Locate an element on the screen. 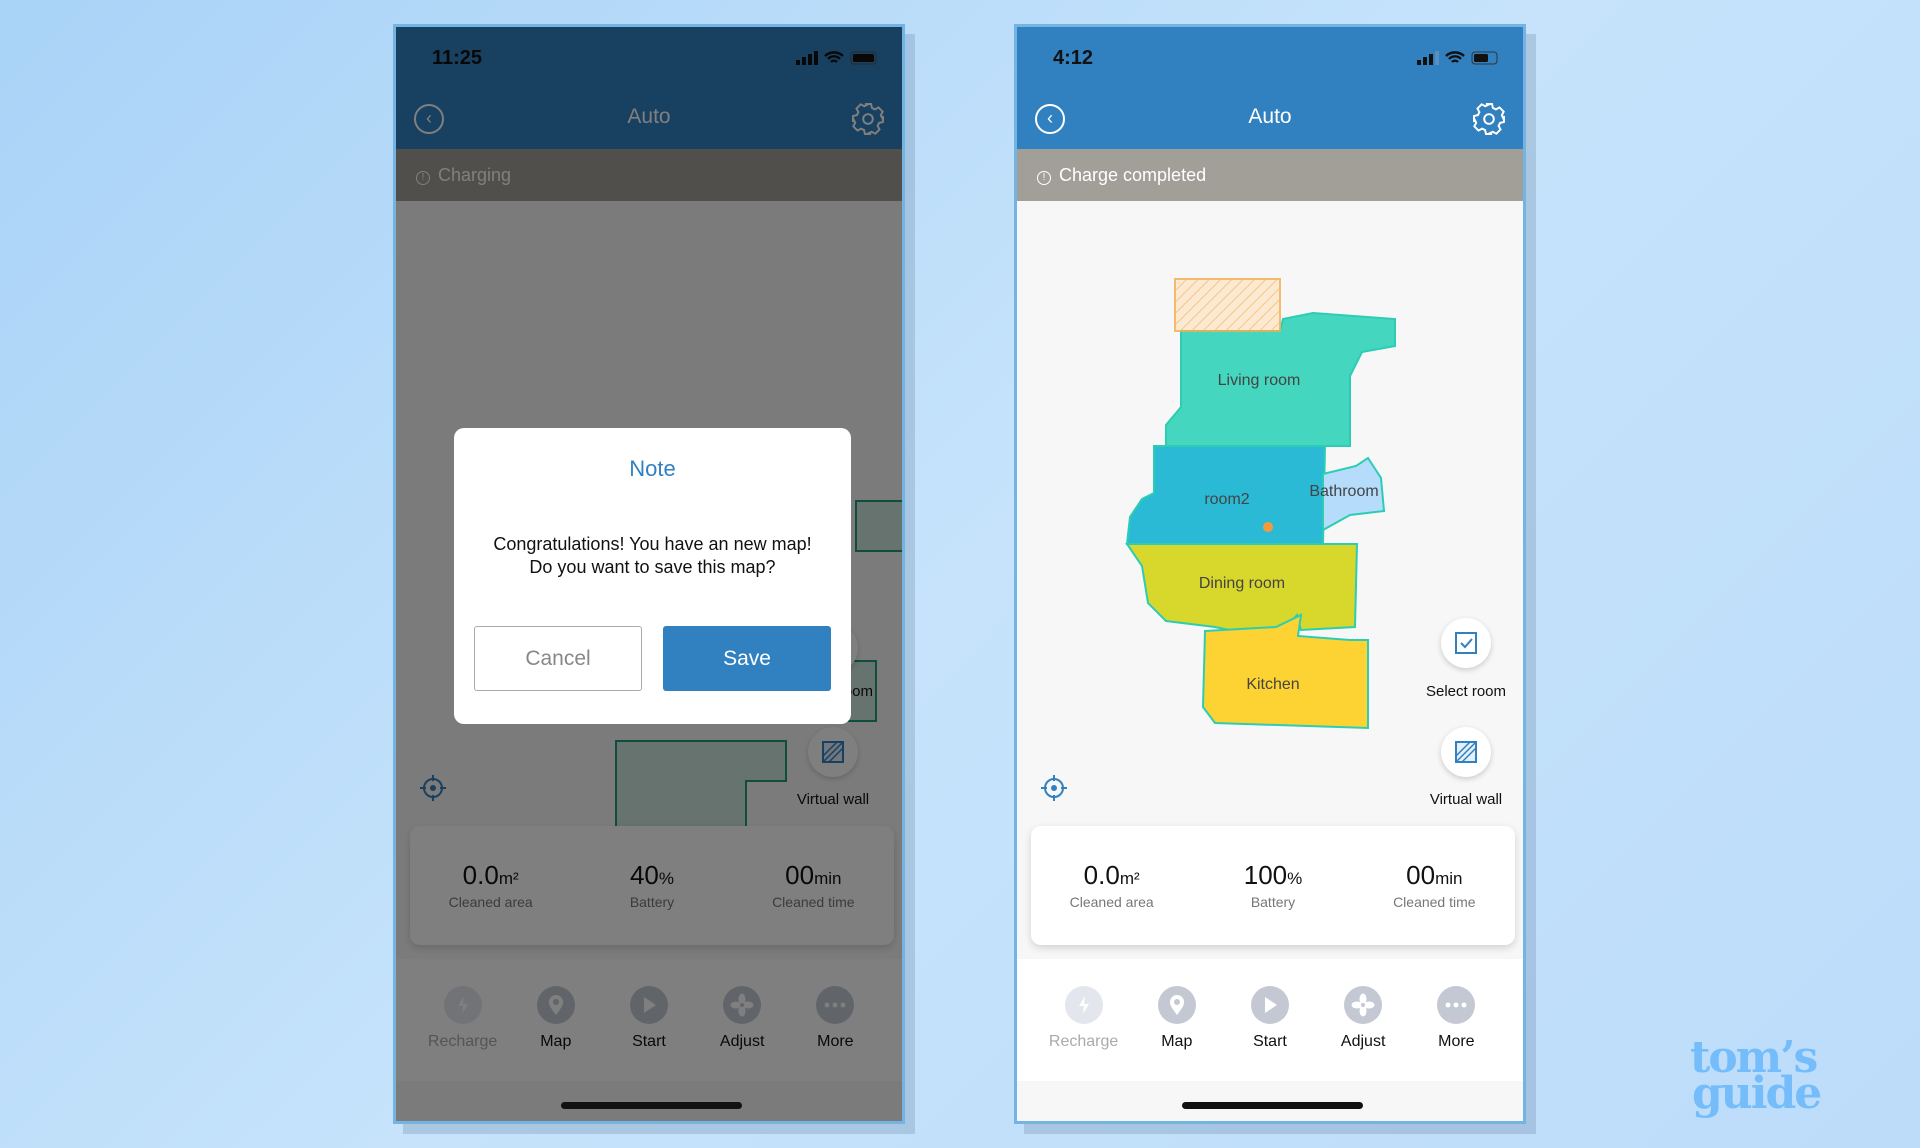 The width and height of the screenshot is (1920, 1148). dialog-message-line: Congratulations! You have an new map! is located at coordinates (652, 544).